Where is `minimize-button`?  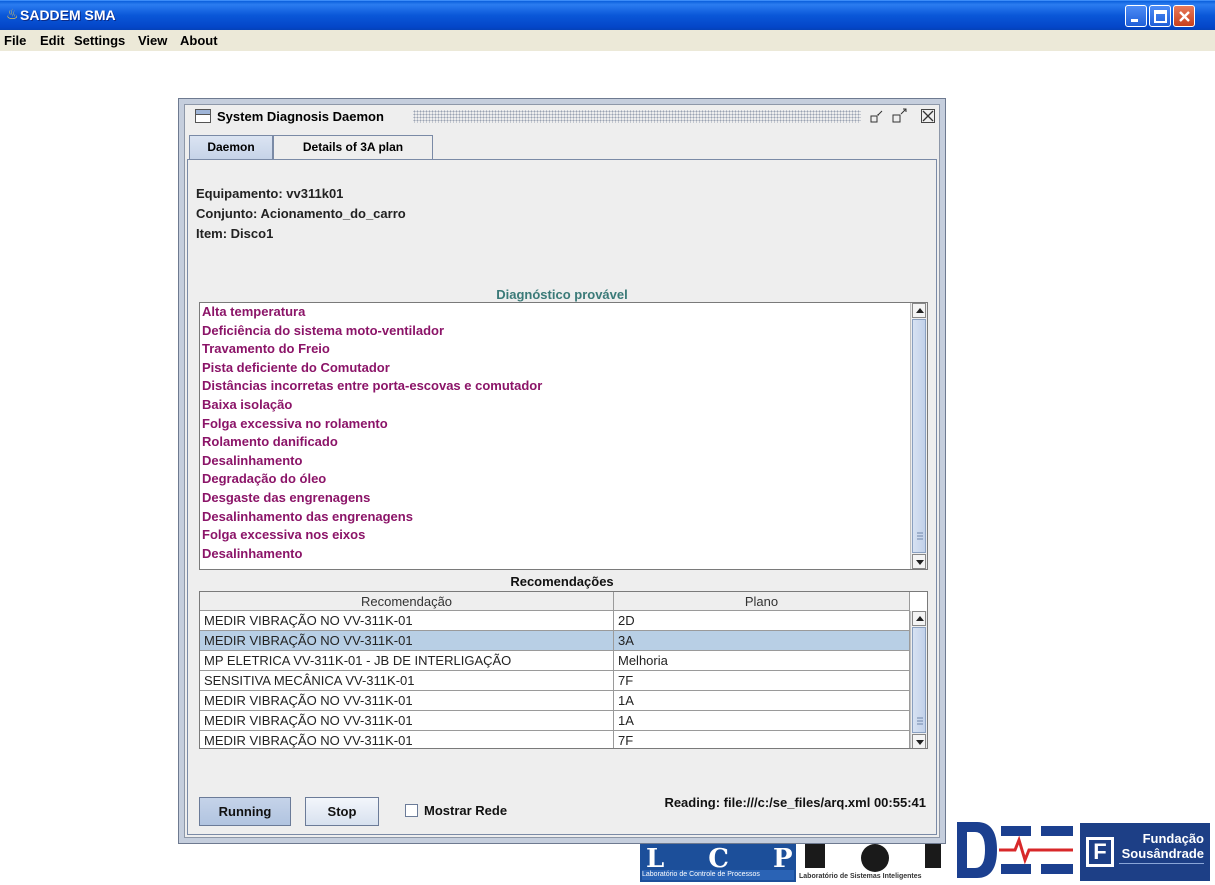
minimize-button is located at coordinates (1136, 16).